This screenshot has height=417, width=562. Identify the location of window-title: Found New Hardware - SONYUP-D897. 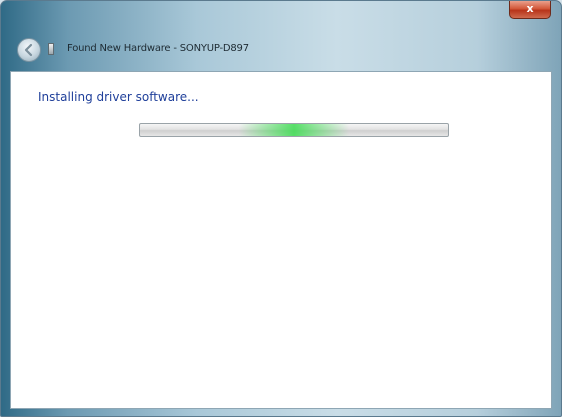
(158, 48).